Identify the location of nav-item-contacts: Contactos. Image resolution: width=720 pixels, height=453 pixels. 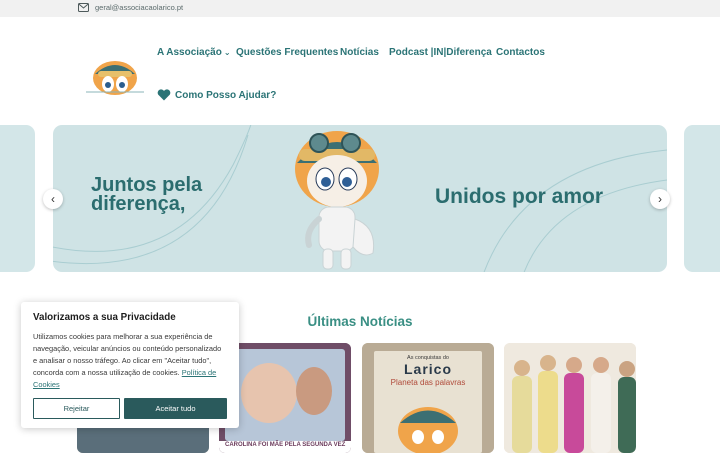
(520, 52).